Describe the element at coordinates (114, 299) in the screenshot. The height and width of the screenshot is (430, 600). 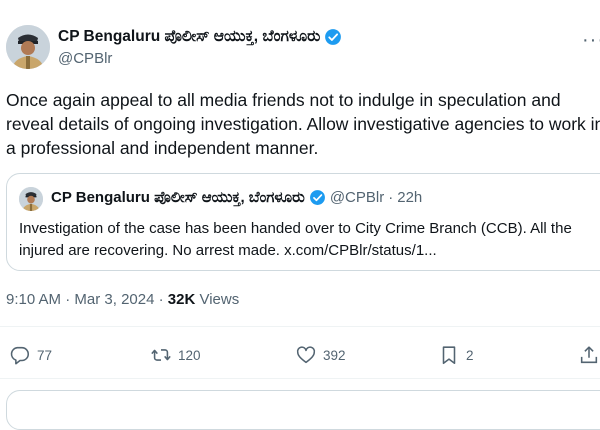
I see `tweet-date: Mar 3, 2024` at that location.